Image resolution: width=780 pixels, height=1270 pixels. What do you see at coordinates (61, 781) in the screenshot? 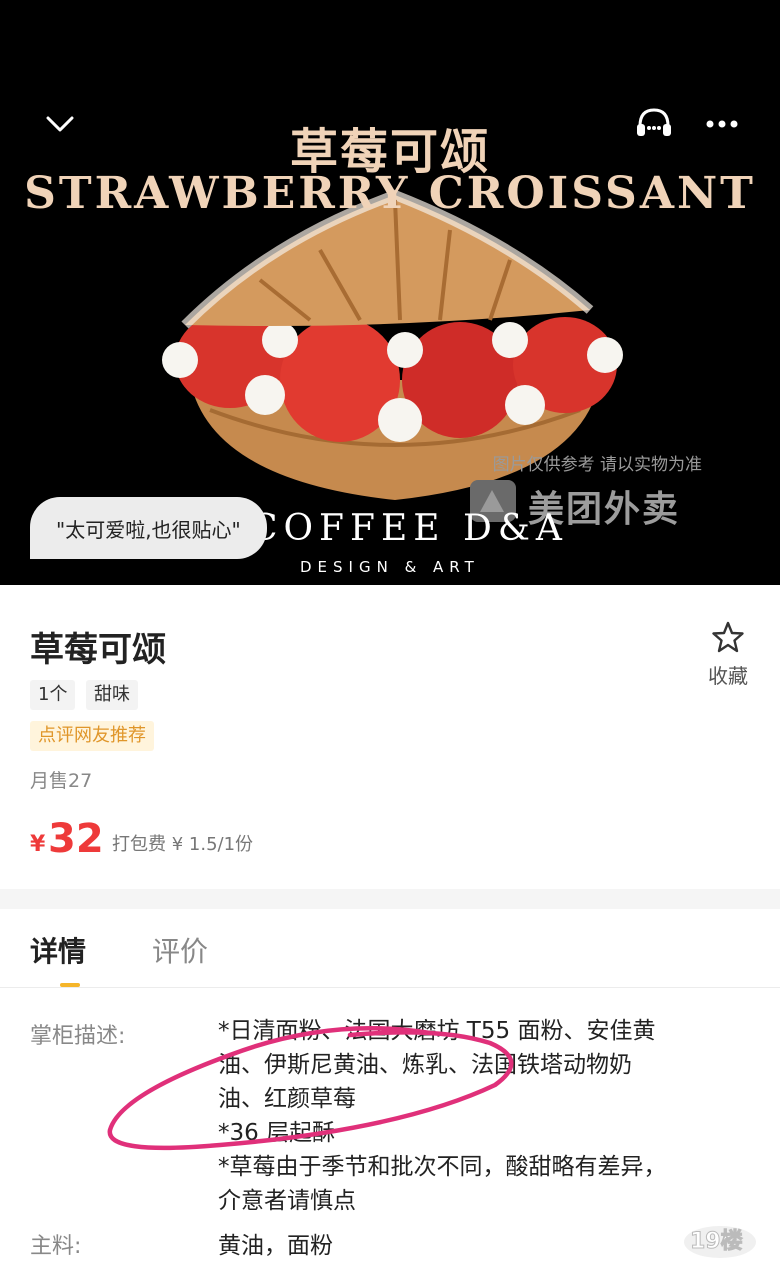
I see `monthly-sales: 月售27` at bounding box center [61, 781].